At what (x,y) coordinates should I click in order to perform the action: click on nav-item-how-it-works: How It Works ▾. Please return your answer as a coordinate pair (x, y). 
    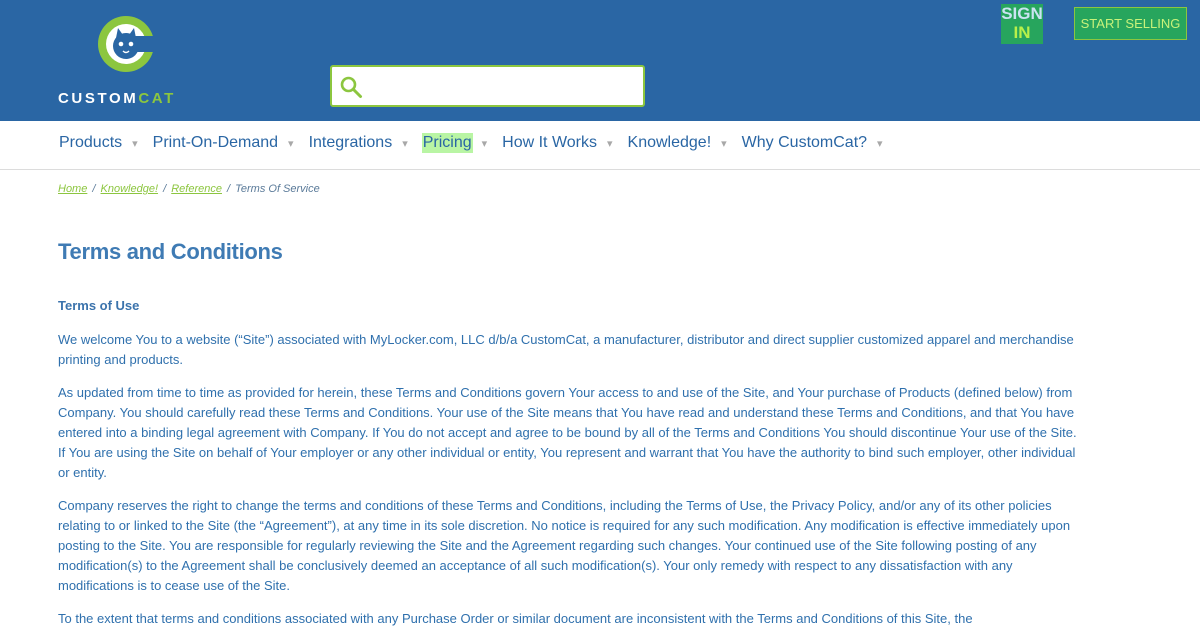
    Looking at the image, I should click on (556, 143).